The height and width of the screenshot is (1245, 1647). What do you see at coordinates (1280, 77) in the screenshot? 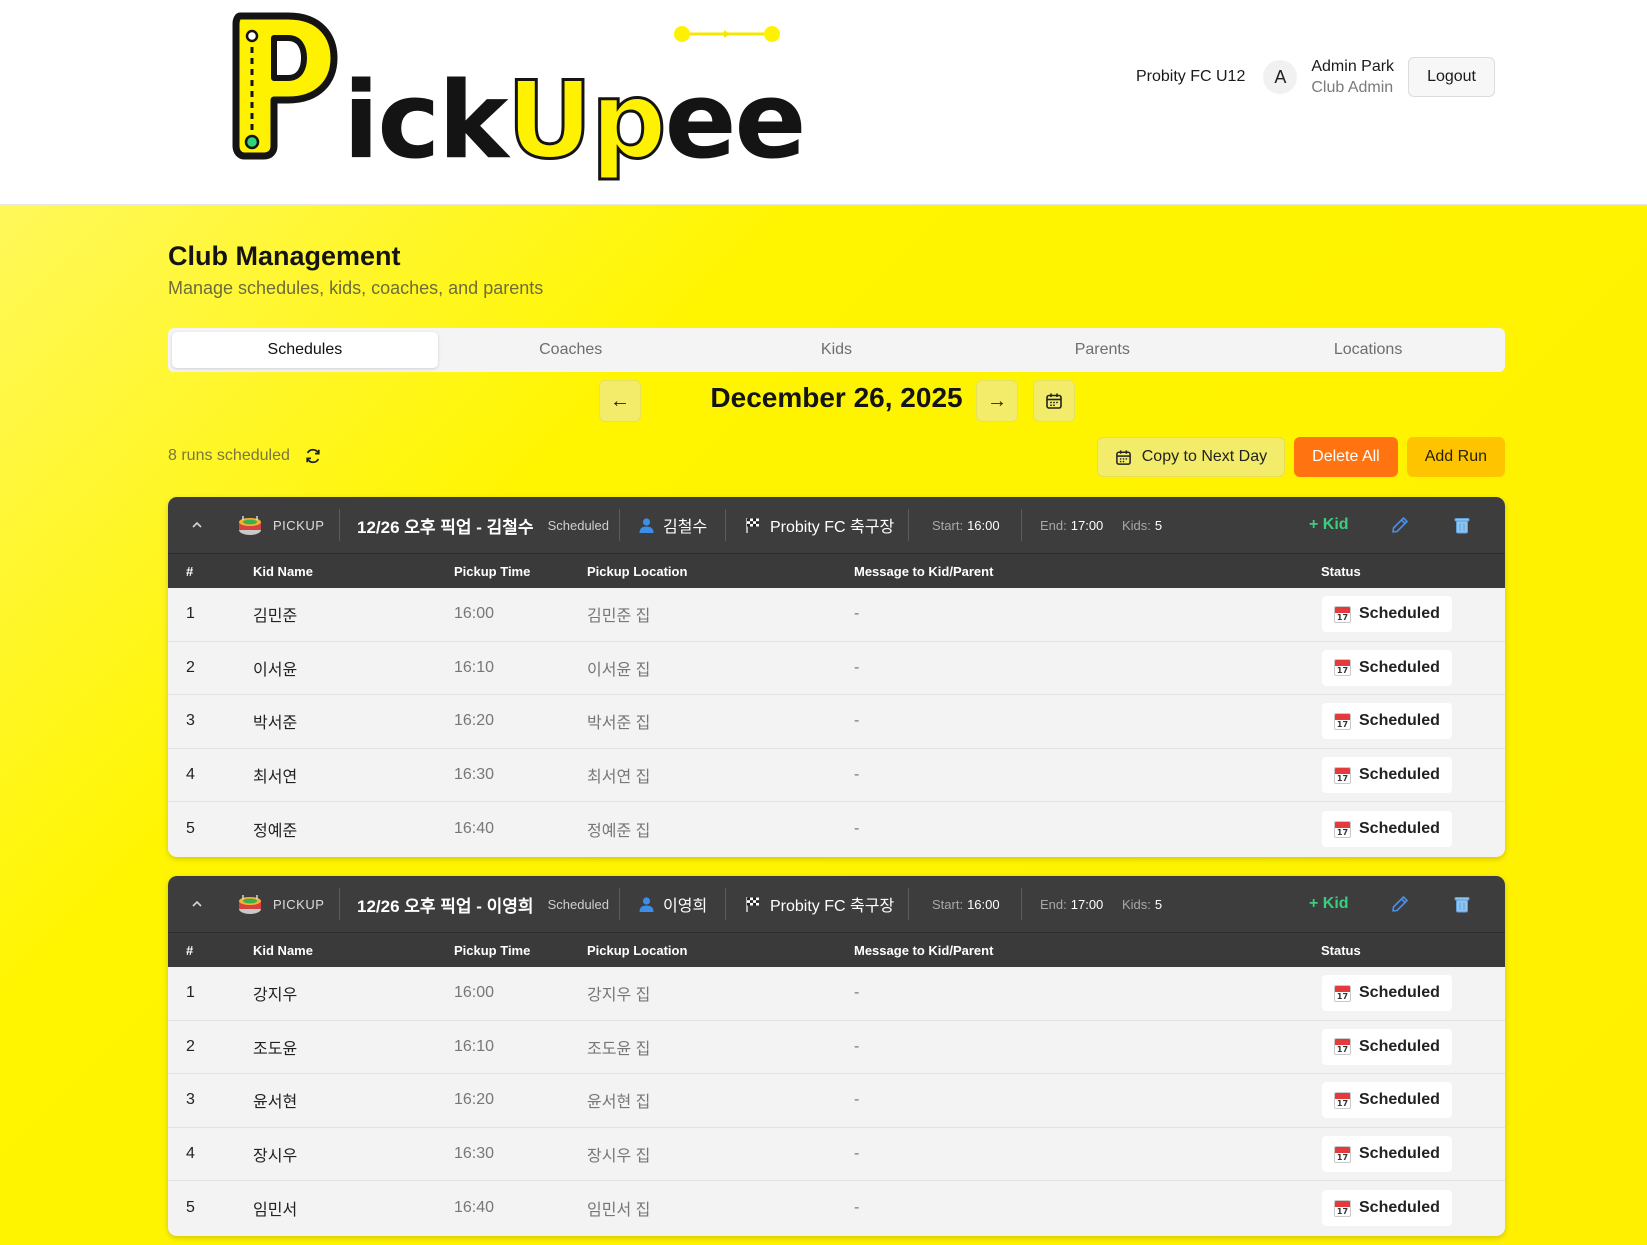
I see `avatar: A` at bounding box center [1280, 77].